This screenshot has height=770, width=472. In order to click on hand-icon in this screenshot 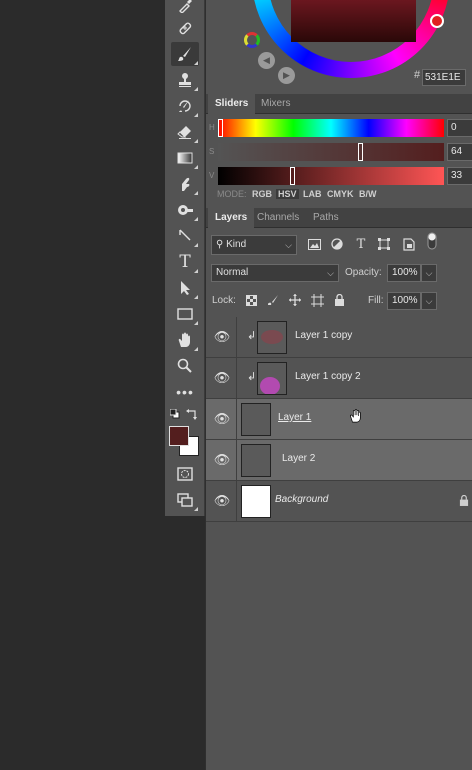, I will do `click(185, 340)`.